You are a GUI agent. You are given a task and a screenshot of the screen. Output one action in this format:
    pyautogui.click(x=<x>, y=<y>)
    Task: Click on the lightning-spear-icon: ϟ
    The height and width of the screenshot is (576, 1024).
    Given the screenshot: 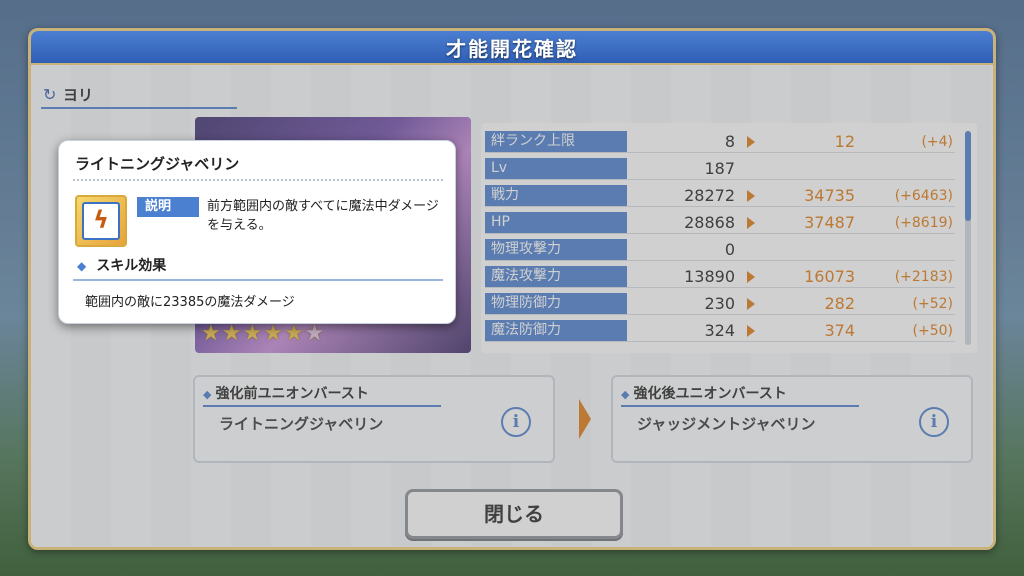 What is the action you would take?
    pyautogui.click(x=101, y=221)
    